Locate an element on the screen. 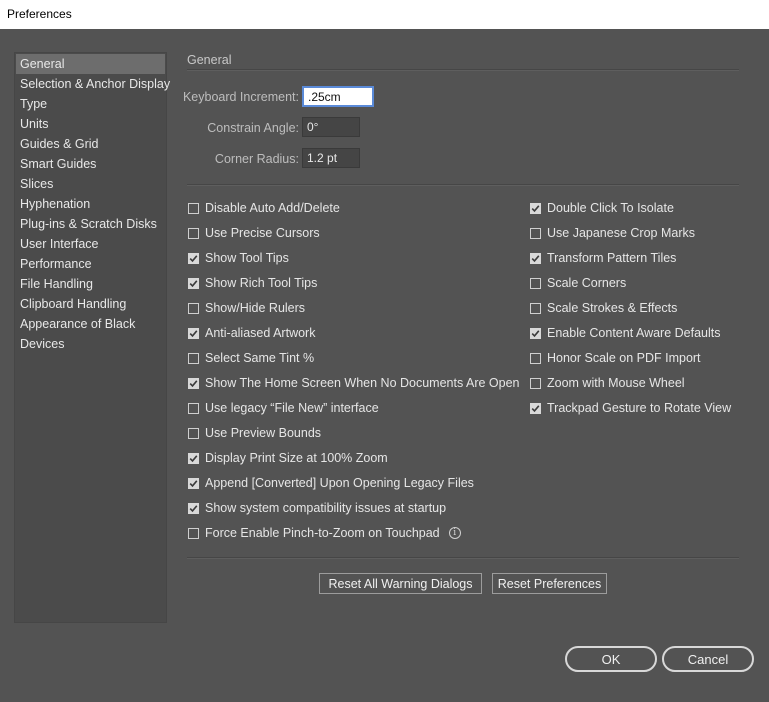 This screenshot has height=702, width=769. option-double-click-to-isolate: Double Click To Isolate is located at coordinates (602, 208).